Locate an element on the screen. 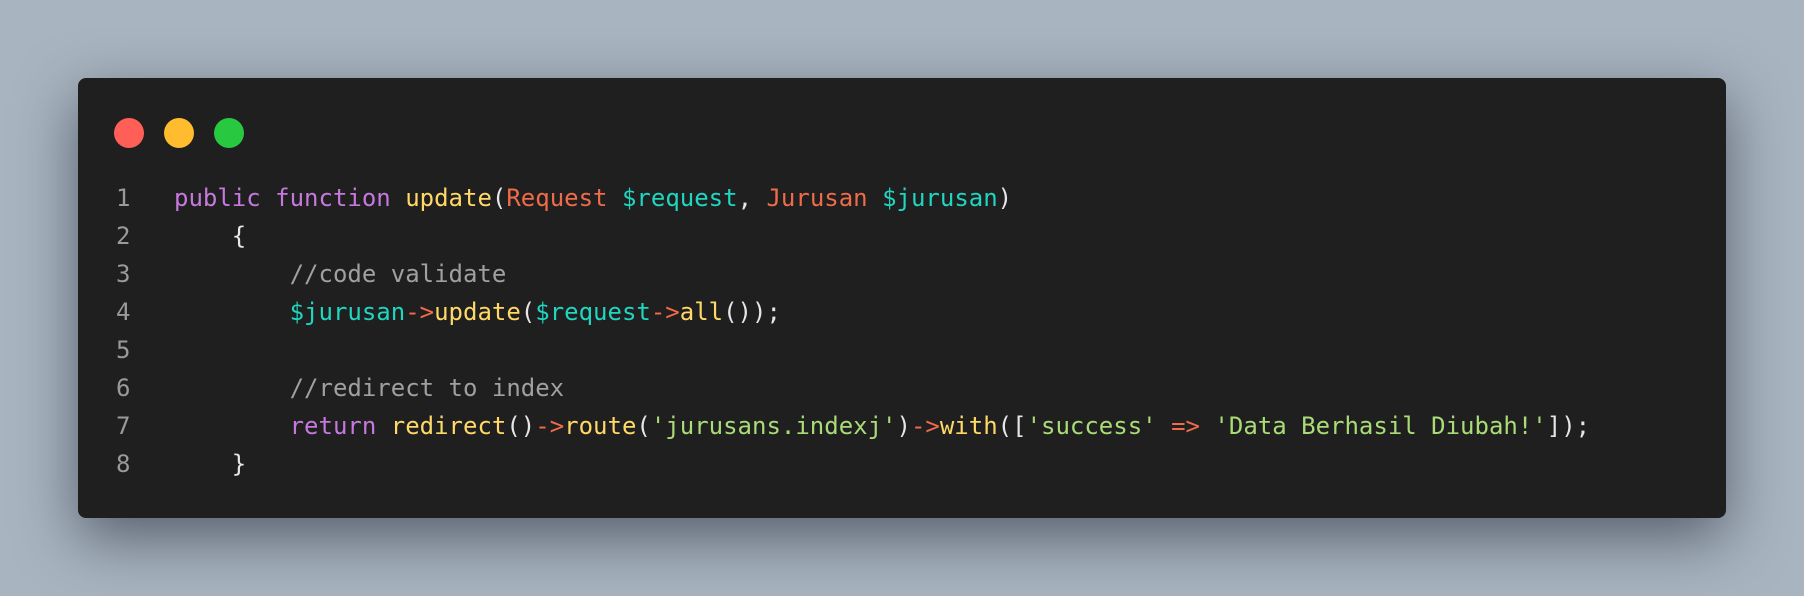 Image resolution: width=1804 pixels, height=596 pixels. minimize-dot is located at coordinates (179, 133).